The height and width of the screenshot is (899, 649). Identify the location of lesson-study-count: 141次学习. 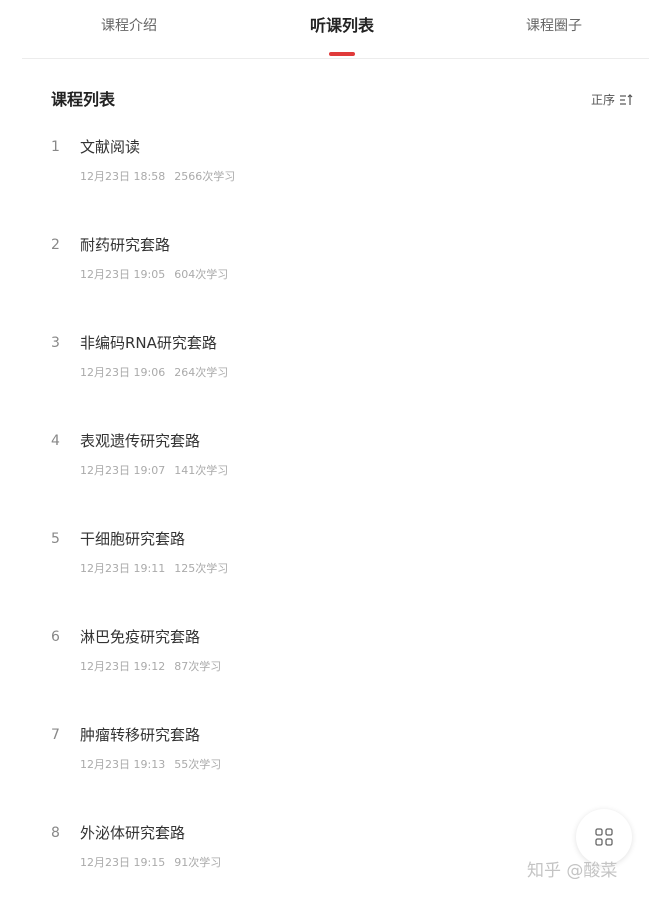
(201, 470).